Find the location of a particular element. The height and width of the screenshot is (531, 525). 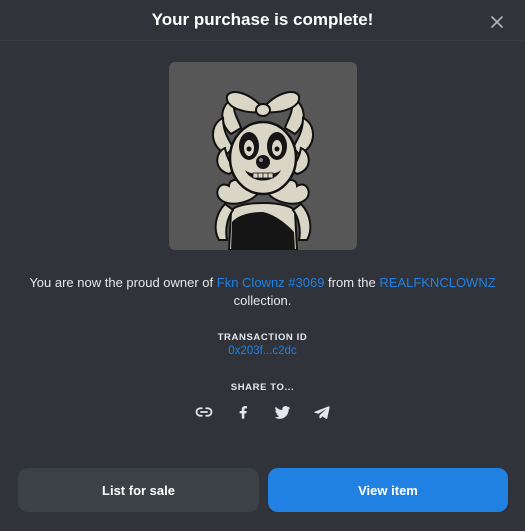

list-for-sale-button: List for sale is located at coordinates (138, 490).